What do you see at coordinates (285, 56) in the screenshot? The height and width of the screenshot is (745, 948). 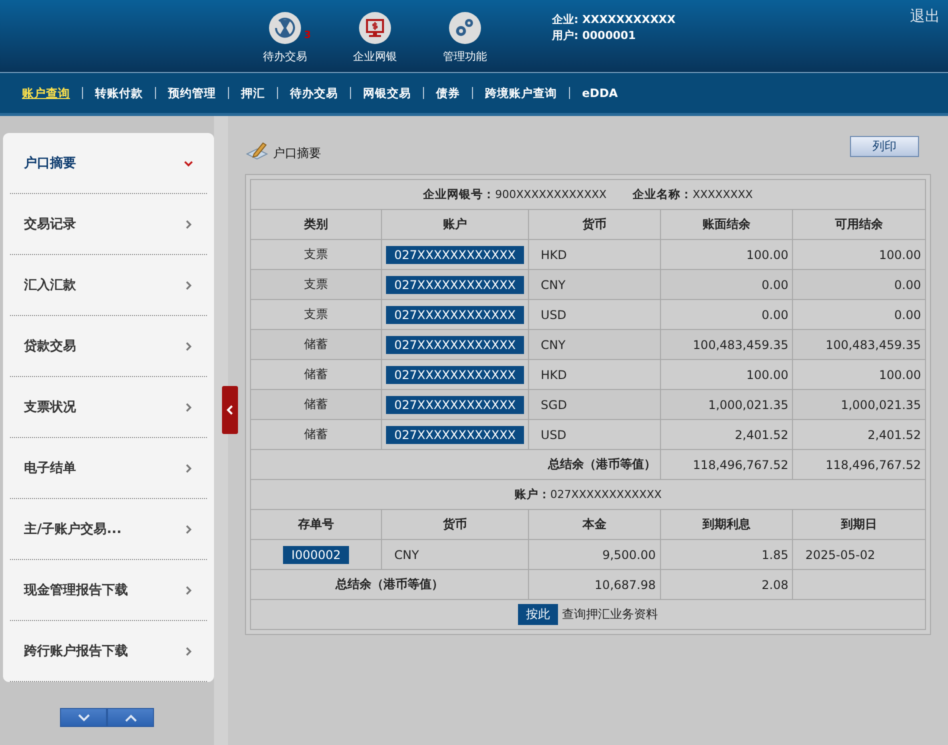 I see `module-link: 待办交易` at bounding box center [285, 56].